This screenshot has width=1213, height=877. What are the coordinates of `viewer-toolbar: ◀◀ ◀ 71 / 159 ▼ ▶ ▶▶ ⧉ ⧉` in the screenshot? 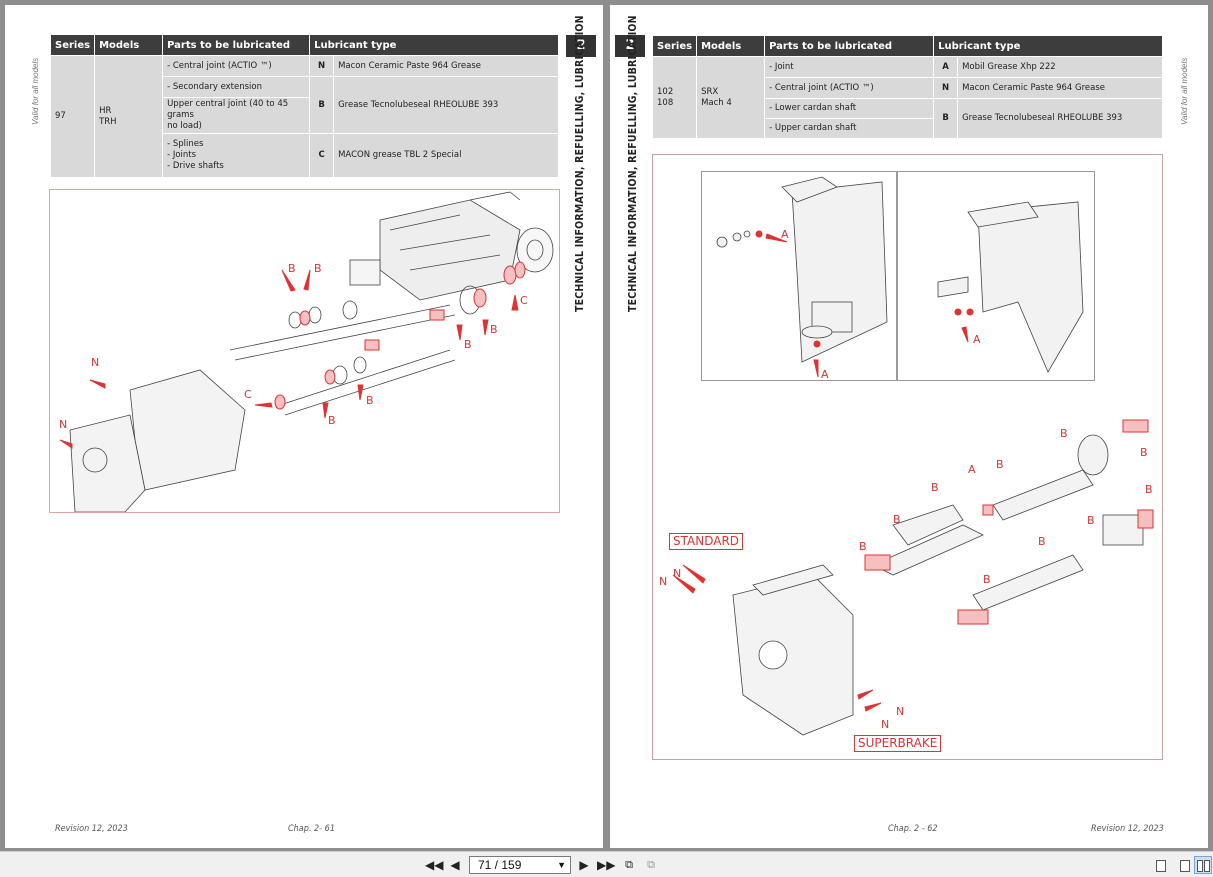 It's located at (606, 864).